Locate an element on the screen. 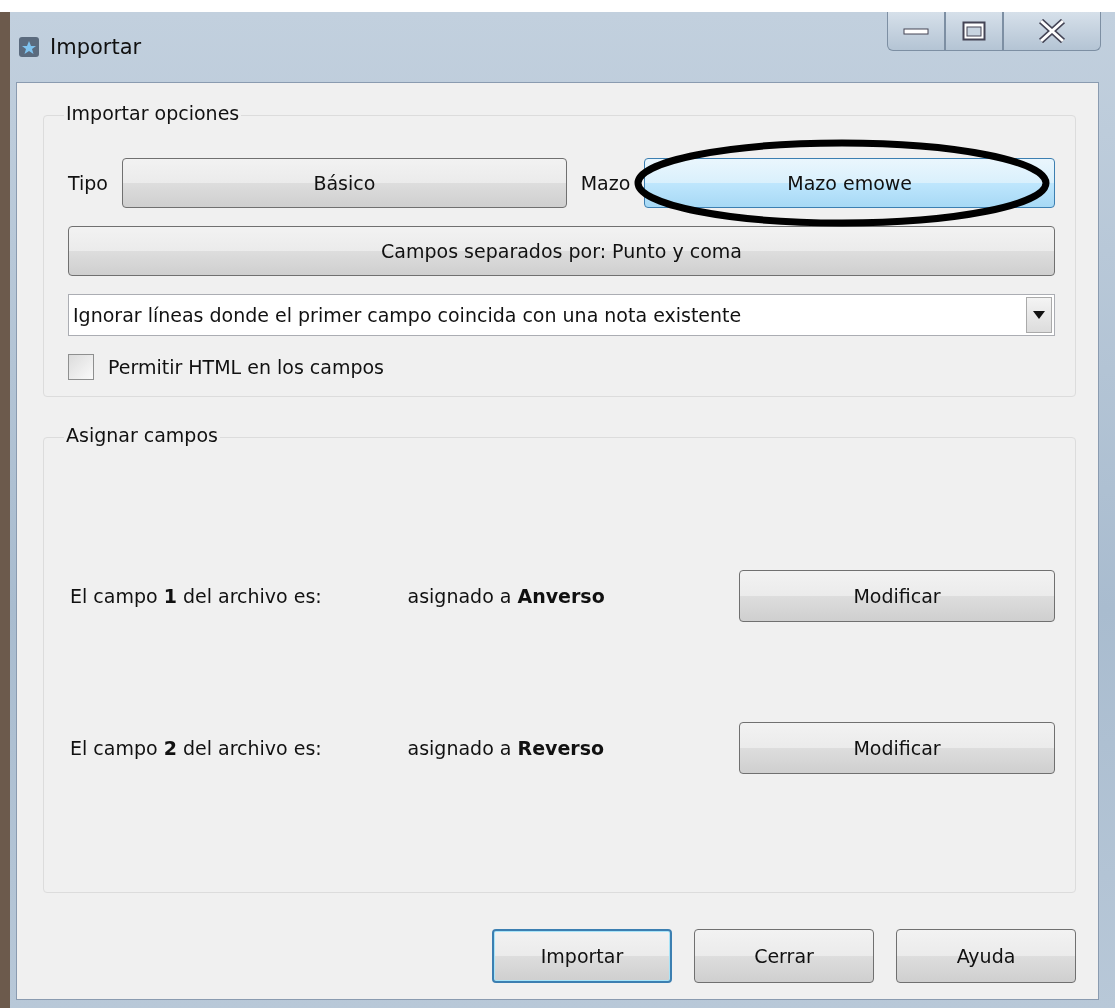 This screenshot has width=1115, height=1008. import-button: Importar is located at coordinates (582, 956).